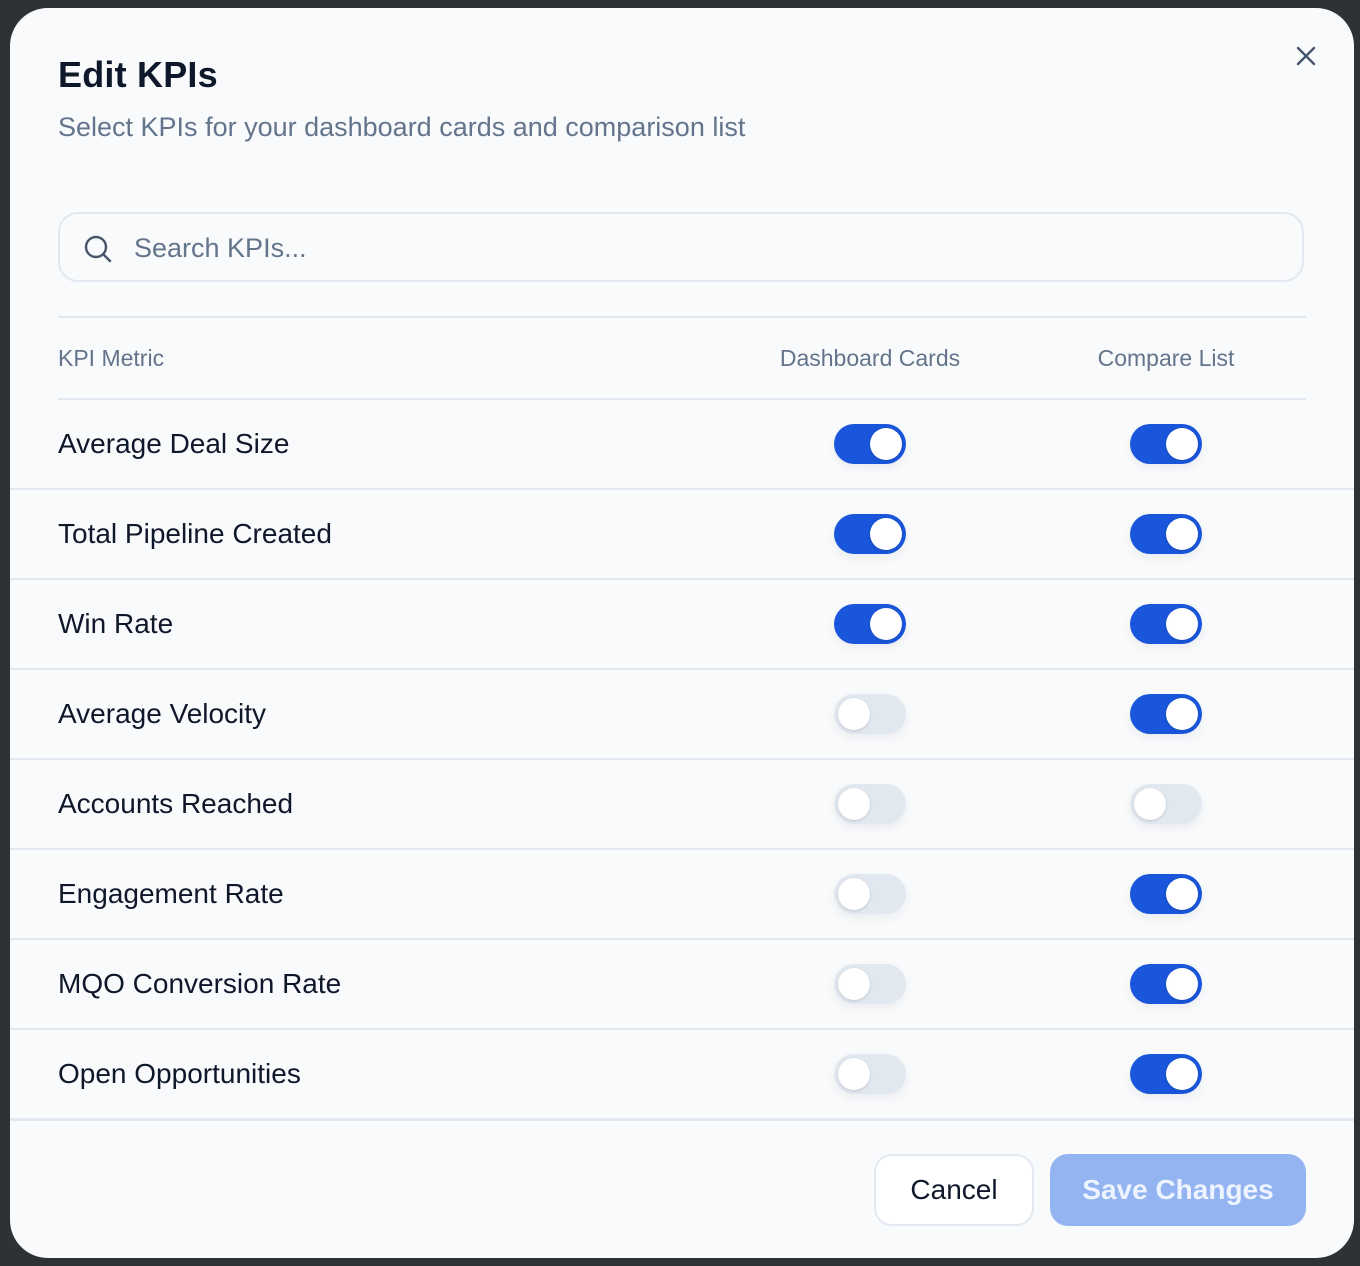 The image size is (1360, 1266). I want to click on header-compare-list: Compare List, so click(1166, 358).